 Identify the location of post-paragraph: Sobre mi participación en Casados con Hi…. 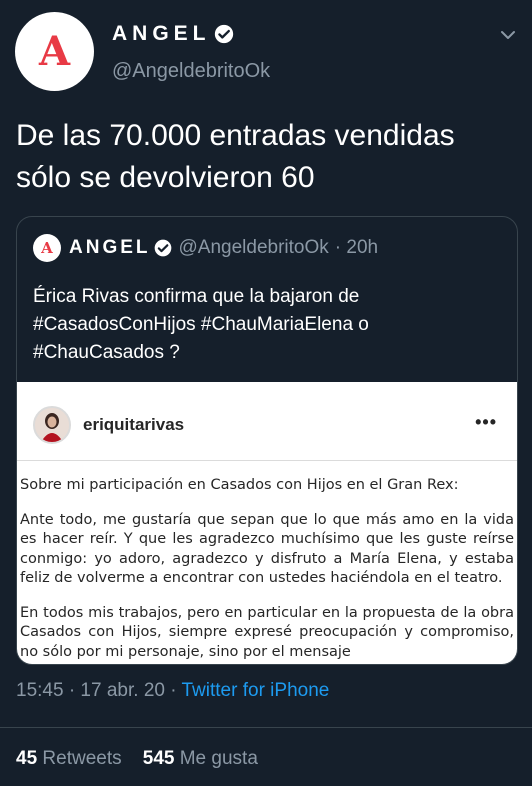
(239, 485).